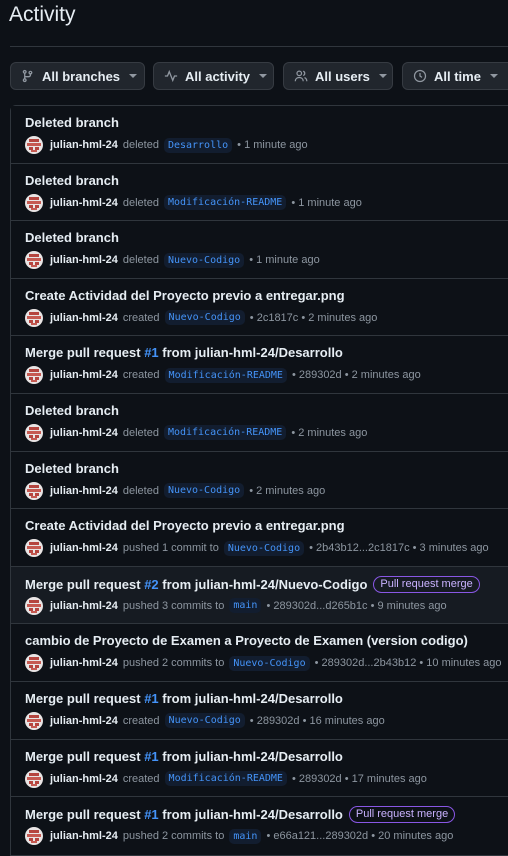 The height and width of the screenshot is (856, 508). What do you see at coordinates (457, 76) in the screenshot?
I see `time-filter-label: All time` at bounding box center [457, 76].